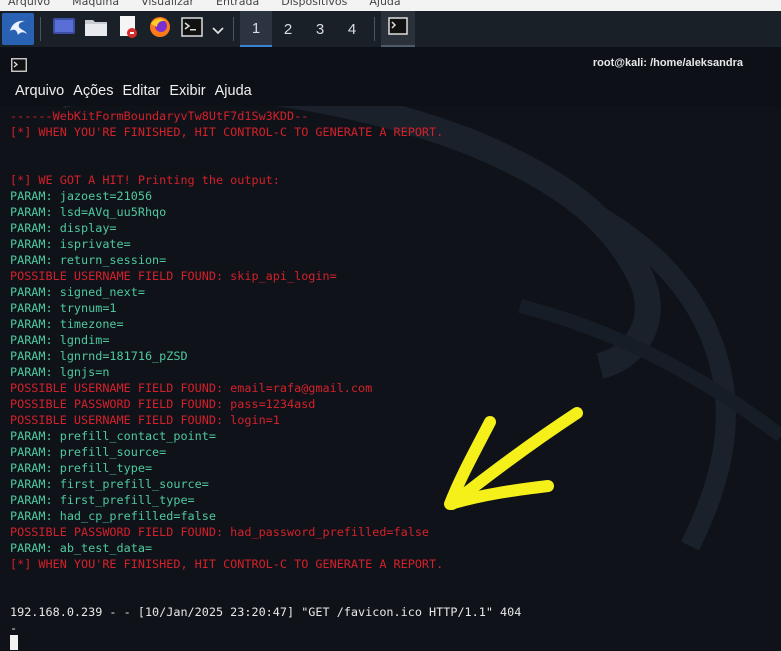 This screenshot has height=651, width=781. What do you see at coordinates (95, 4) in the screenshot?
I see `host-menu-machine: Máquina` at bounding box center [95, 4].